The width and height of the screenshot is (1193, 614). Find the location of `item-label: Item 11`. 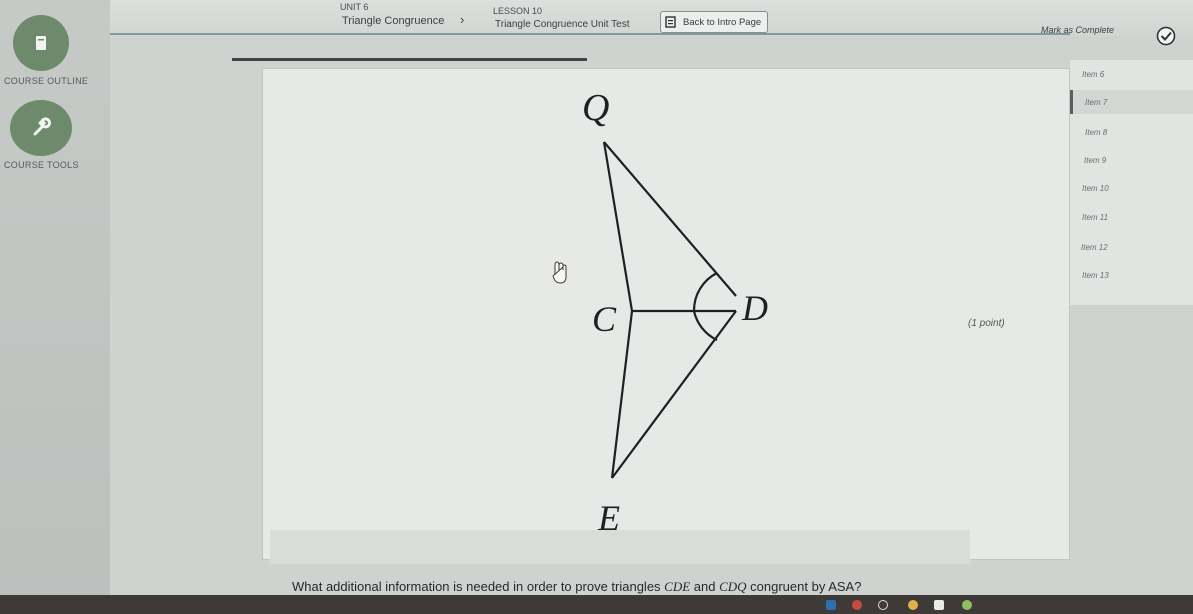

item-label: Item 11 is located at coordinates (1095, 217).